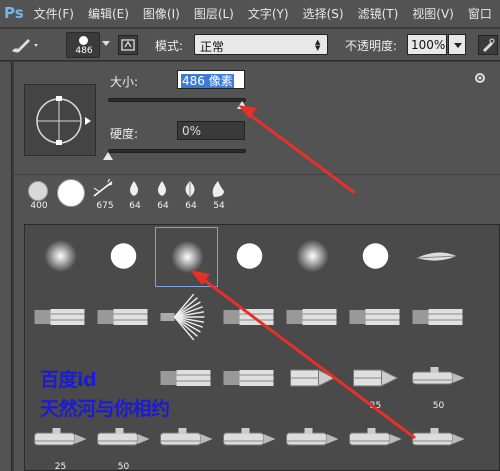 Image resolution: width=500 pixels, height=471 pixels. I want to click on hardness-label: 硬度:, so click(124, 134).